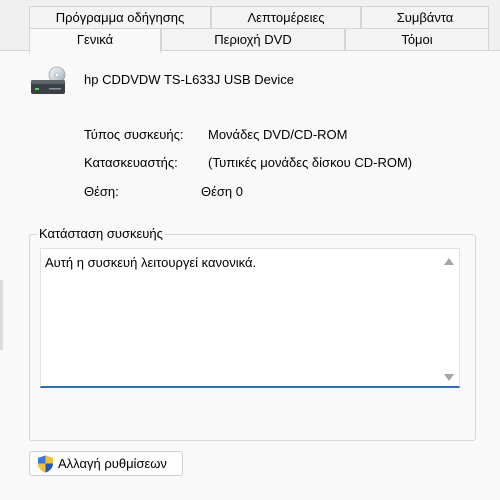  Describe the element at coordinates (253, 39) in the screenshot. I see `tab-dvd-region: Περιοχή DVD` at that location.